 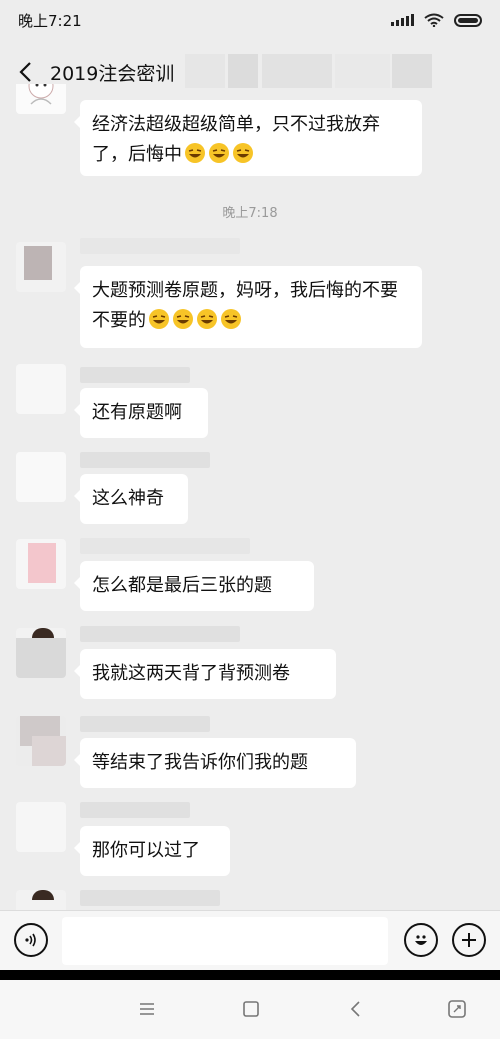 What do you see at coordinates (245, 305) in the screenshot?
I see `message-text: 大题预测卷原题，妈呀，我后悔的不要不要的` at bounding box center [245, 305].